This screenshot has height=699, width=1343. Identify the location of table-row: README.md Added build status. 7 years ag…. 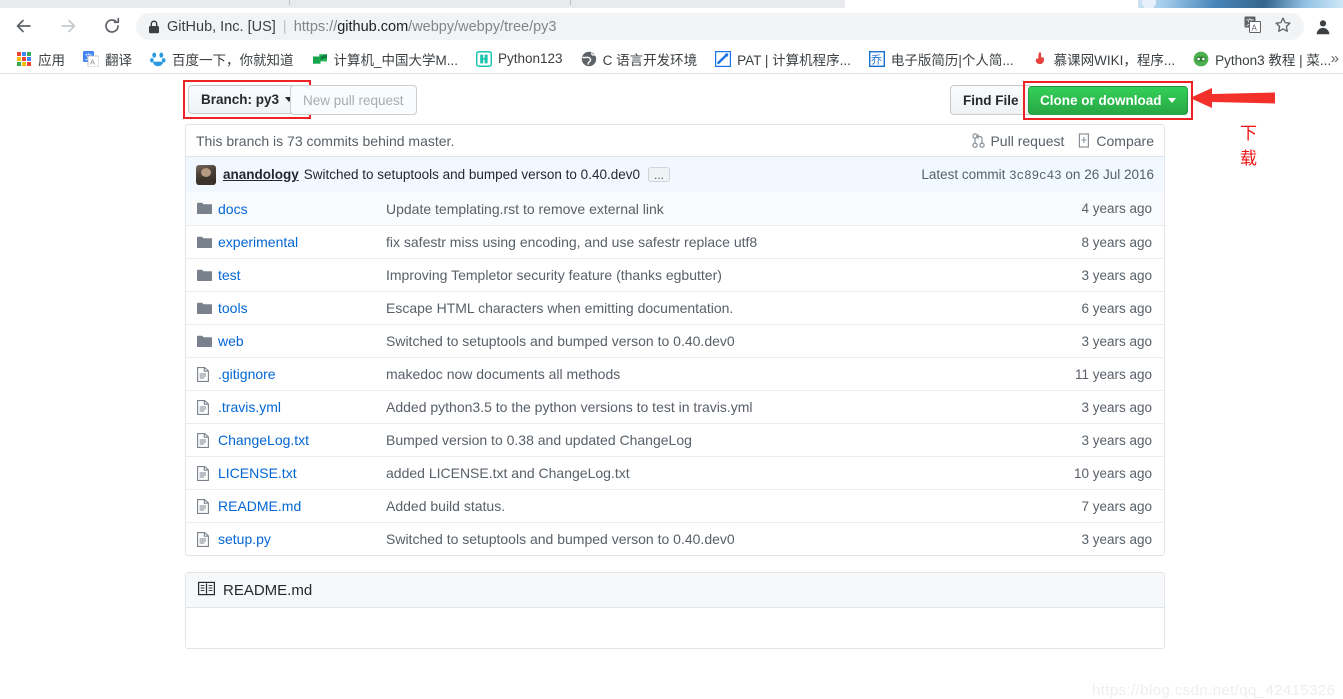
(675, 505).